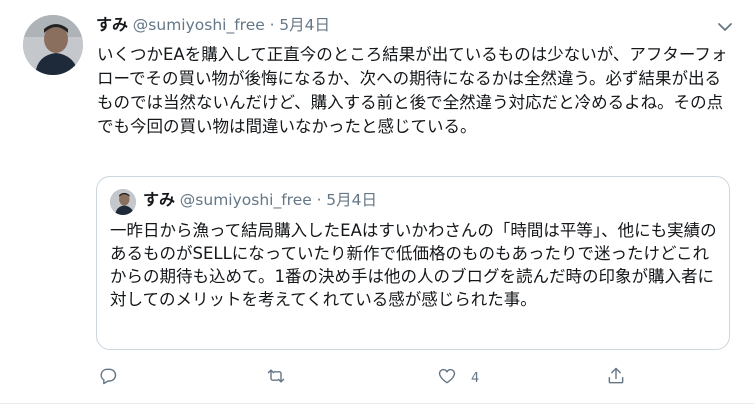 The width and height of the screenshot is (754, 406). I want to click on avatar, so click(53, 45).